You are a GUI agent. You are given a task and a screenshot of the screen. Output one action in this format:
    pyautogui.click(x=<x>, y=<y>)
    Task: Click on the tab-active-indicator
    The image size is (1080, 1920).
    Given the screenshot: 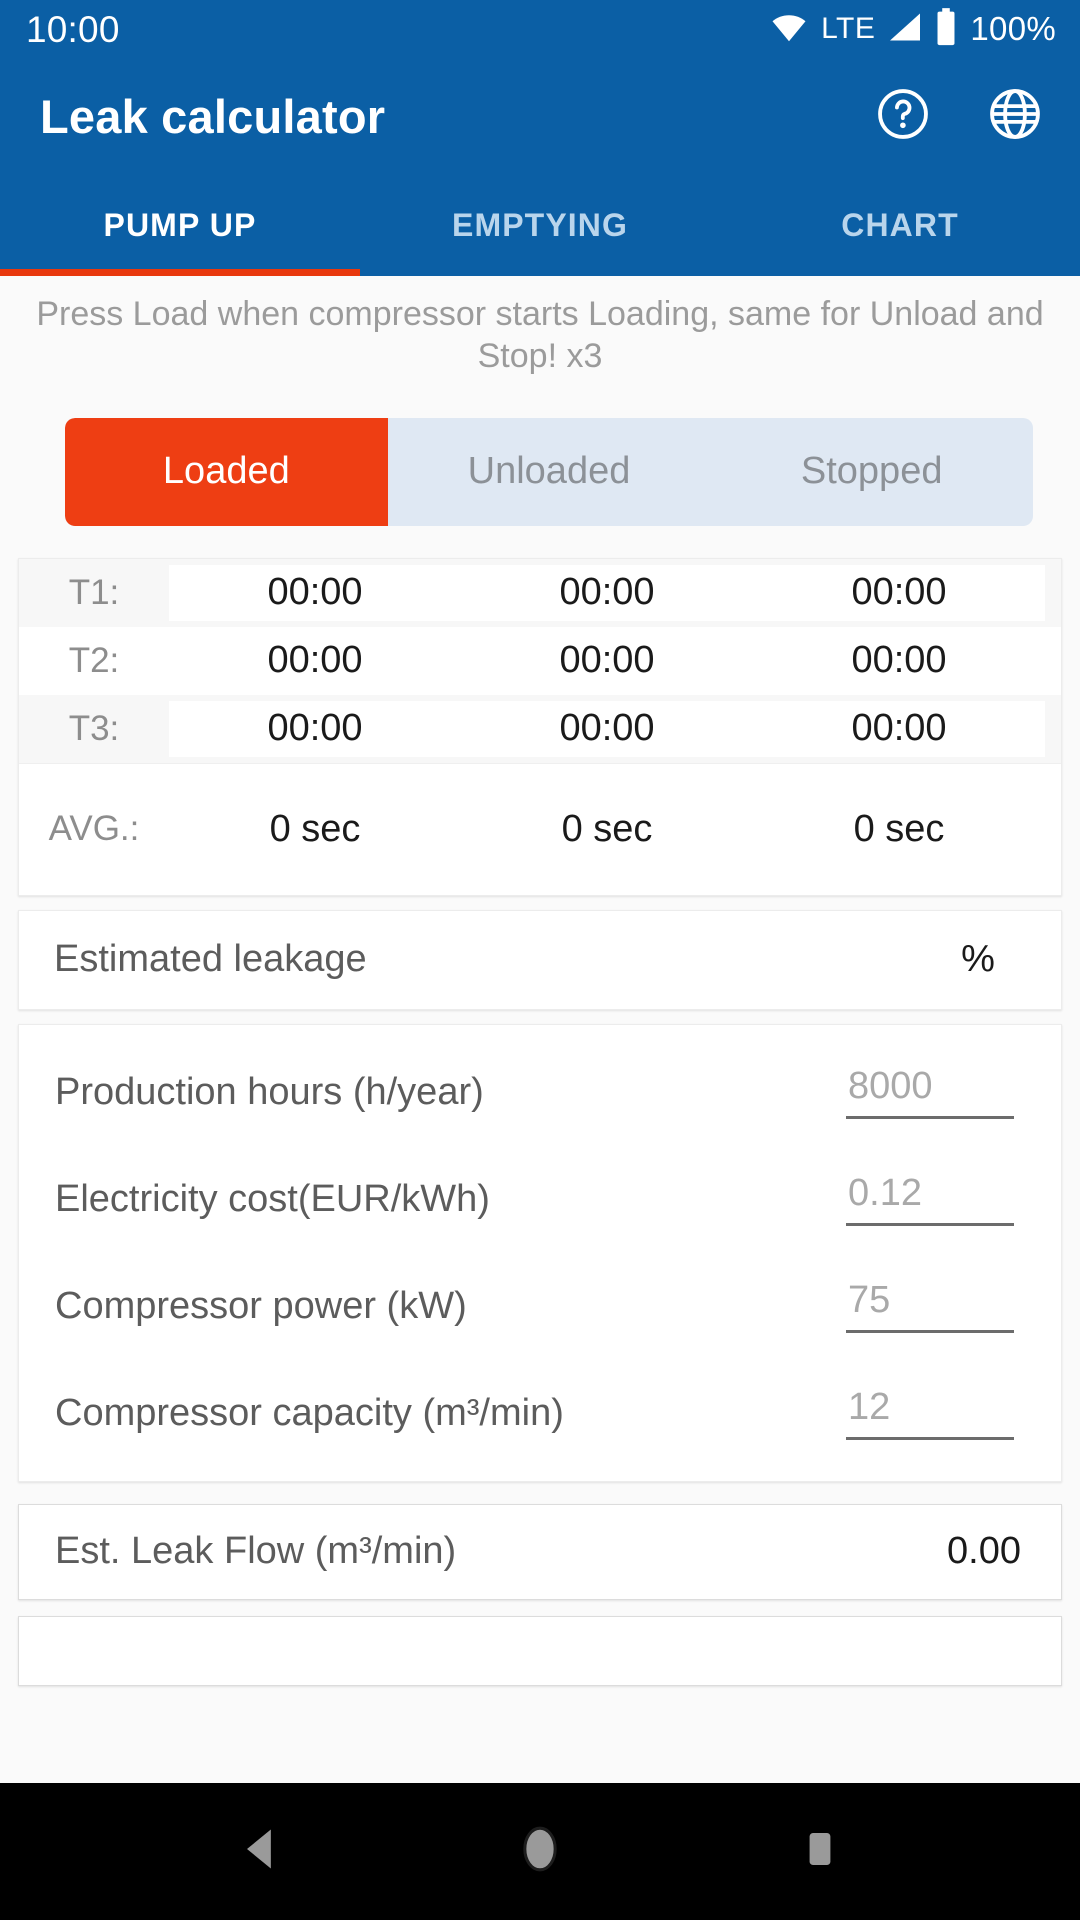 What is the action you would take?
    pyautogui.click(x=180, y=272)
    